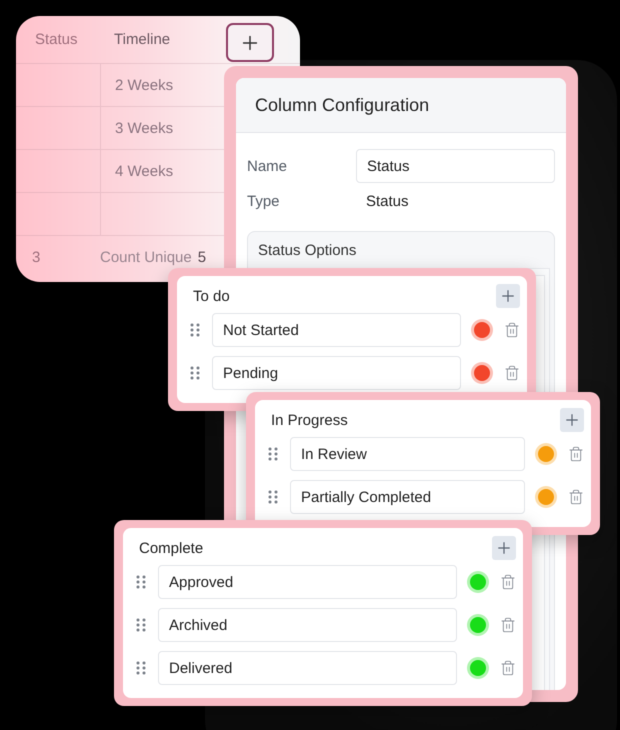  I want to click on option-name-field: Archived, so click(307, 625).